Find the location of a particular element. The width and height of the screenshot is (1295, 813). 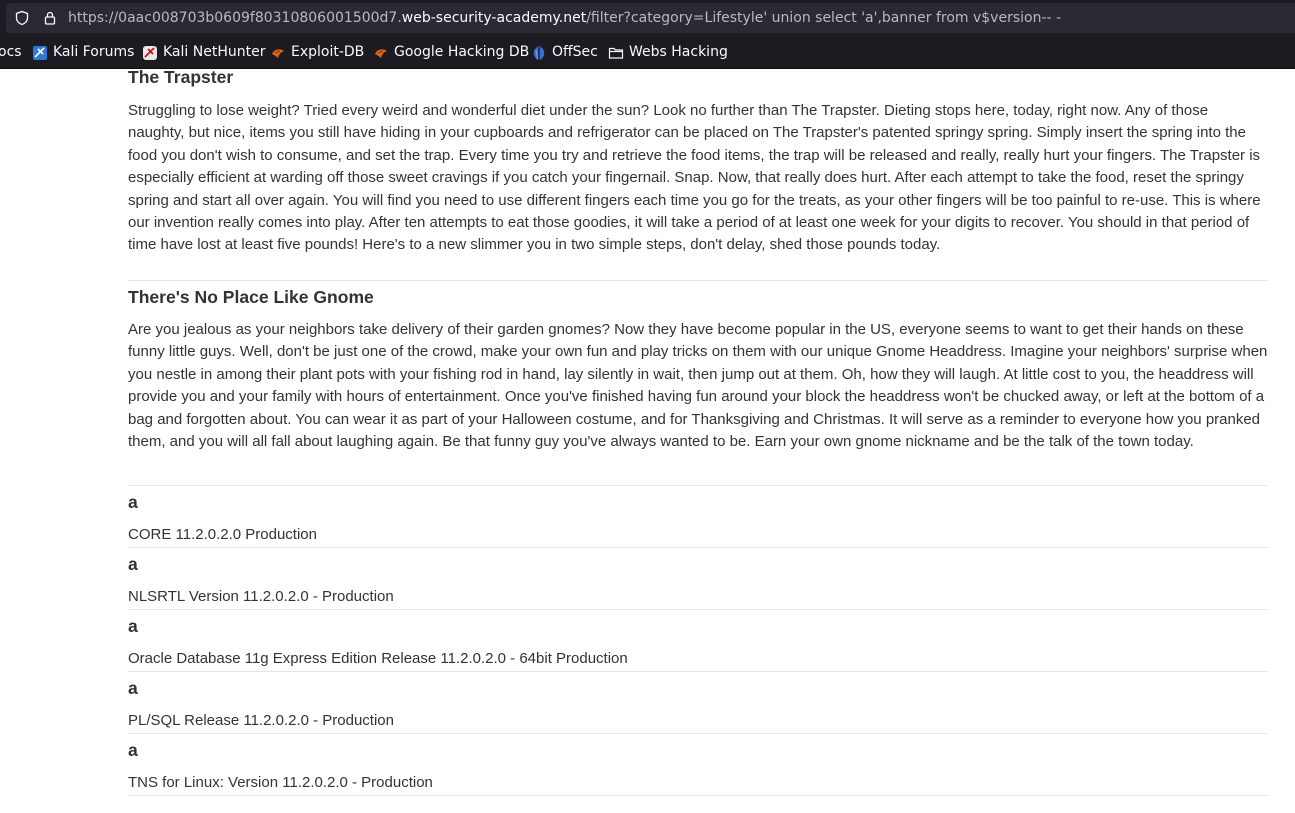

bookmark-offsec: OffSec is located at coordinates (564, 52).